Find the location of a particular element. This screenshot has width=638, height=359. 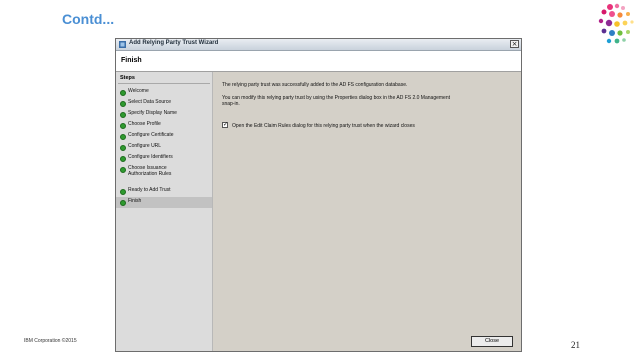

edit-claim-rules-checkbox: ✓ is located at coordinates (225, 125).